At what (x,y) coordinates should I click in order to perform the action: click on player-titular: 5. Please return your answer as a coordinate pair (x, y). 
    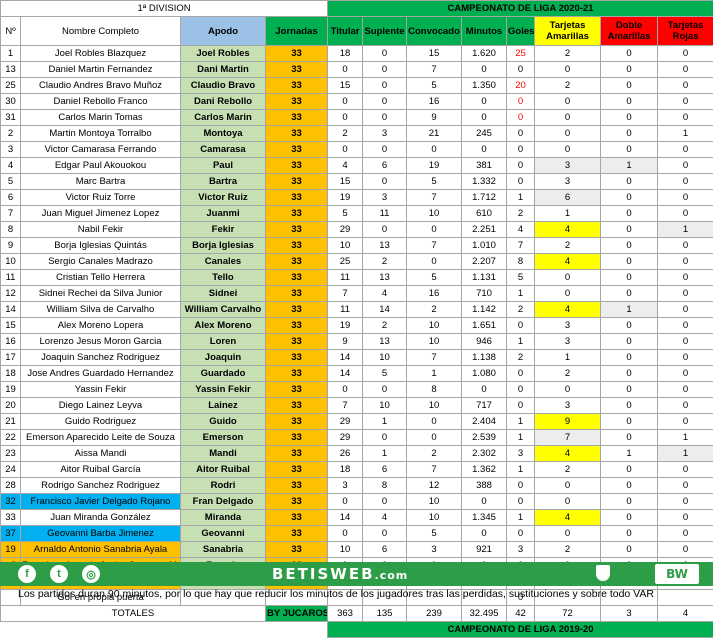
    Looking at the image, I should click on (345, 214).